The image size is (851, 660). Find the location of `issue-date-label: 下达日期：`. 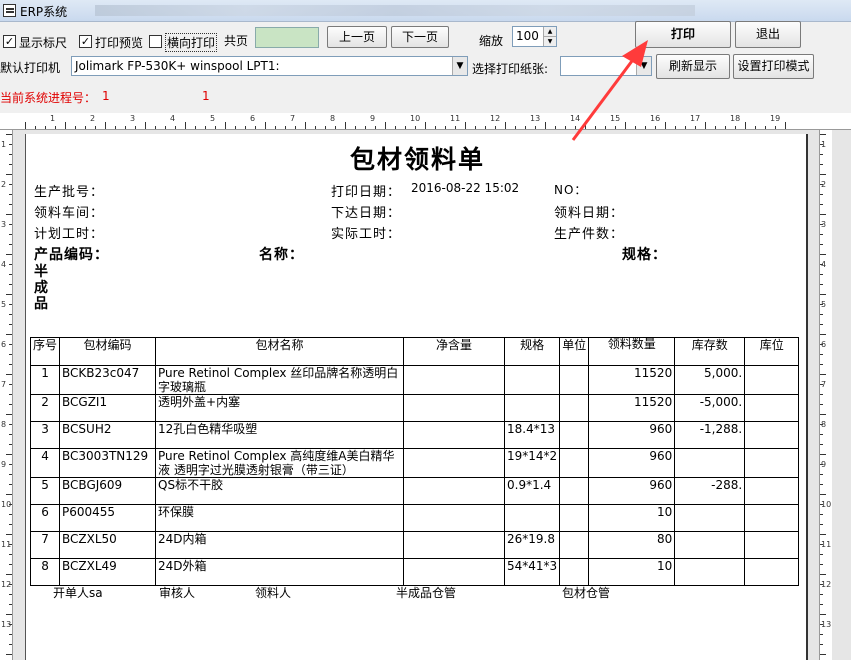

issue-date-label: 下达日期： is located at coordinates (366, 213).